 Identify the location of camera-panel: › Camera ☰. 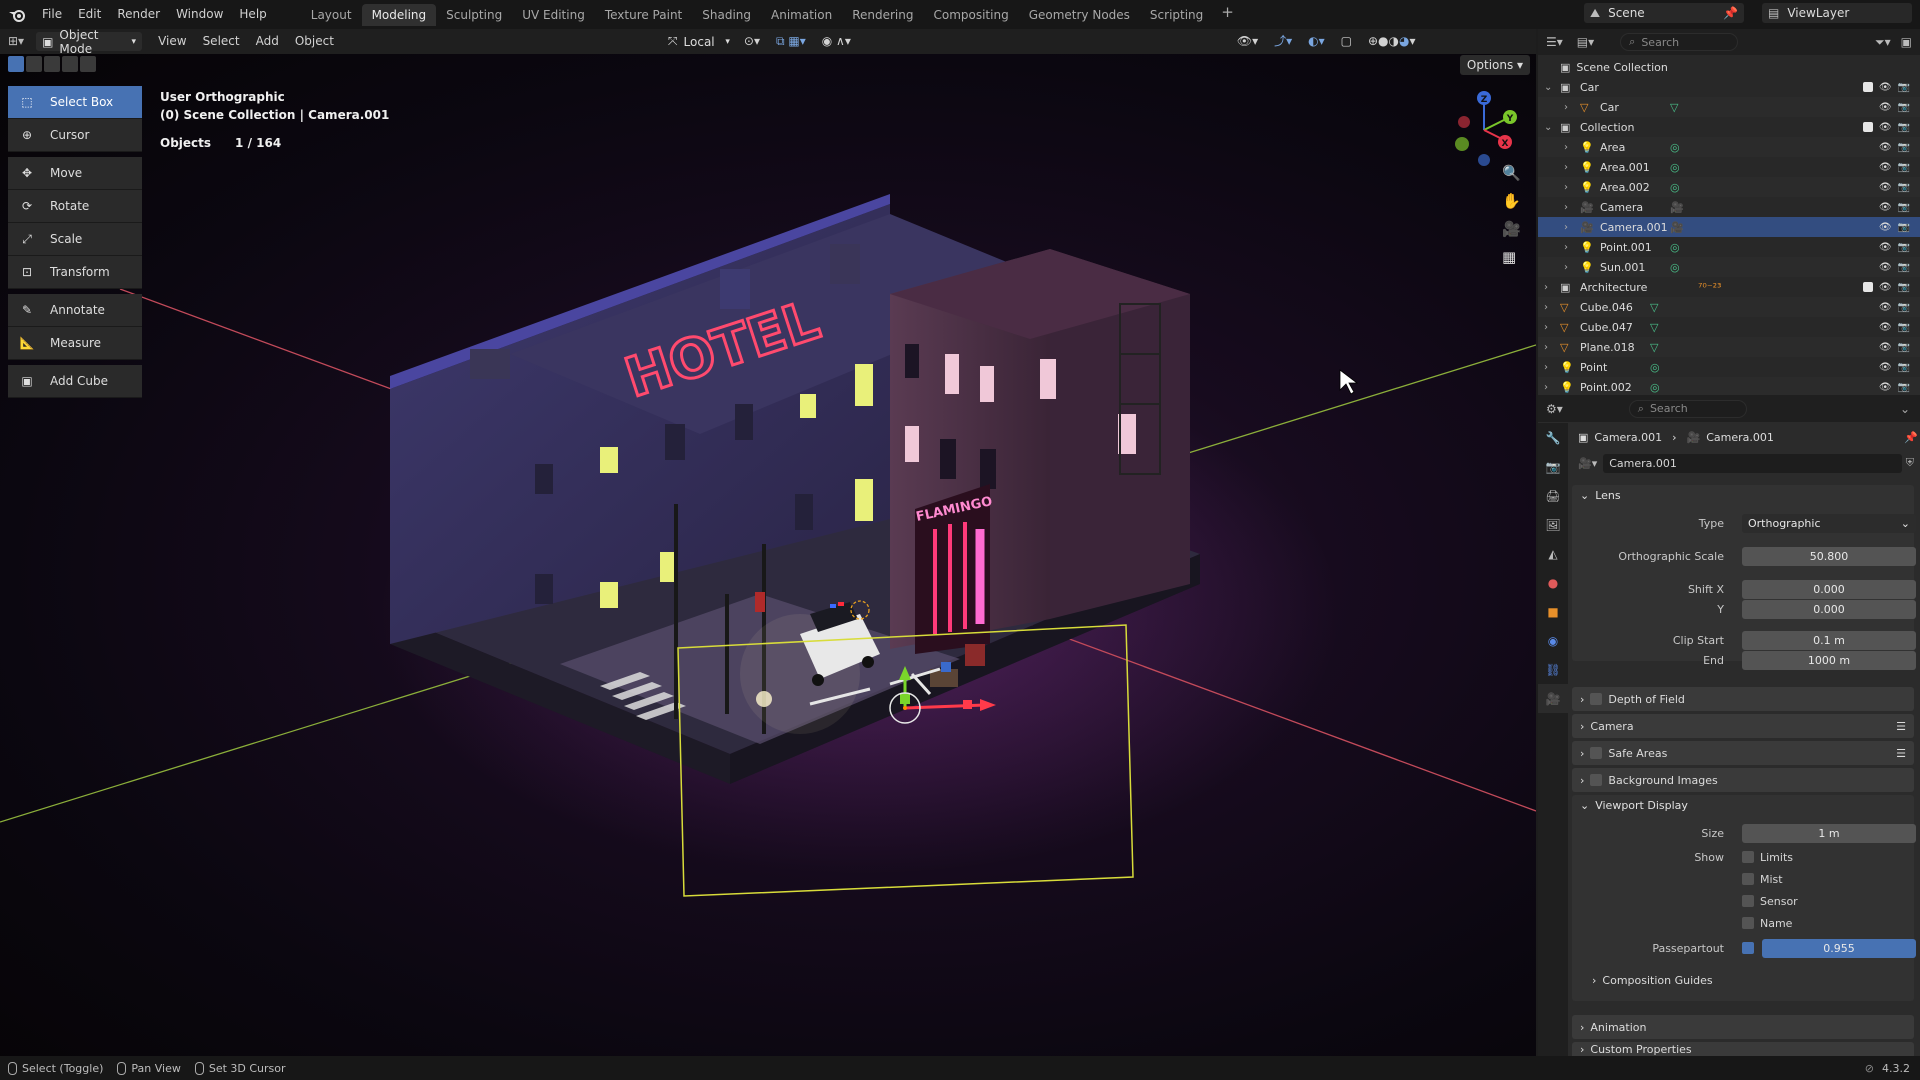
(1743, 726).